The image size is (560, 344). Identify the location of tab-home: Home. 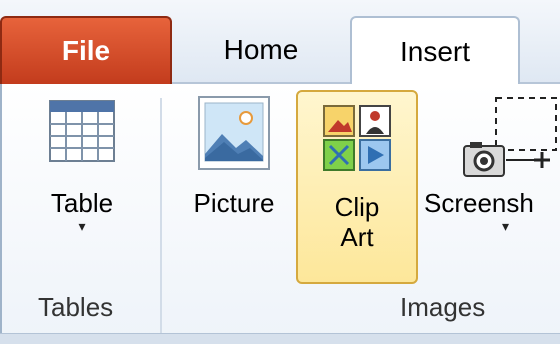
(261, 50).